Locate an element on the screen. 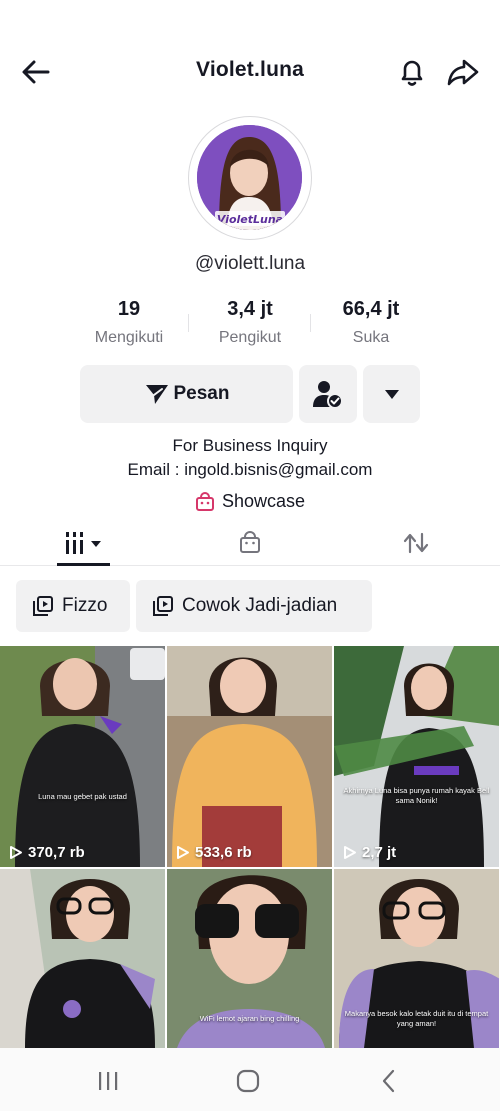 The width and height of the screenshot is (500, 1111). video-thumbnail: 533,6 rb is located at coordinates (249, 756).